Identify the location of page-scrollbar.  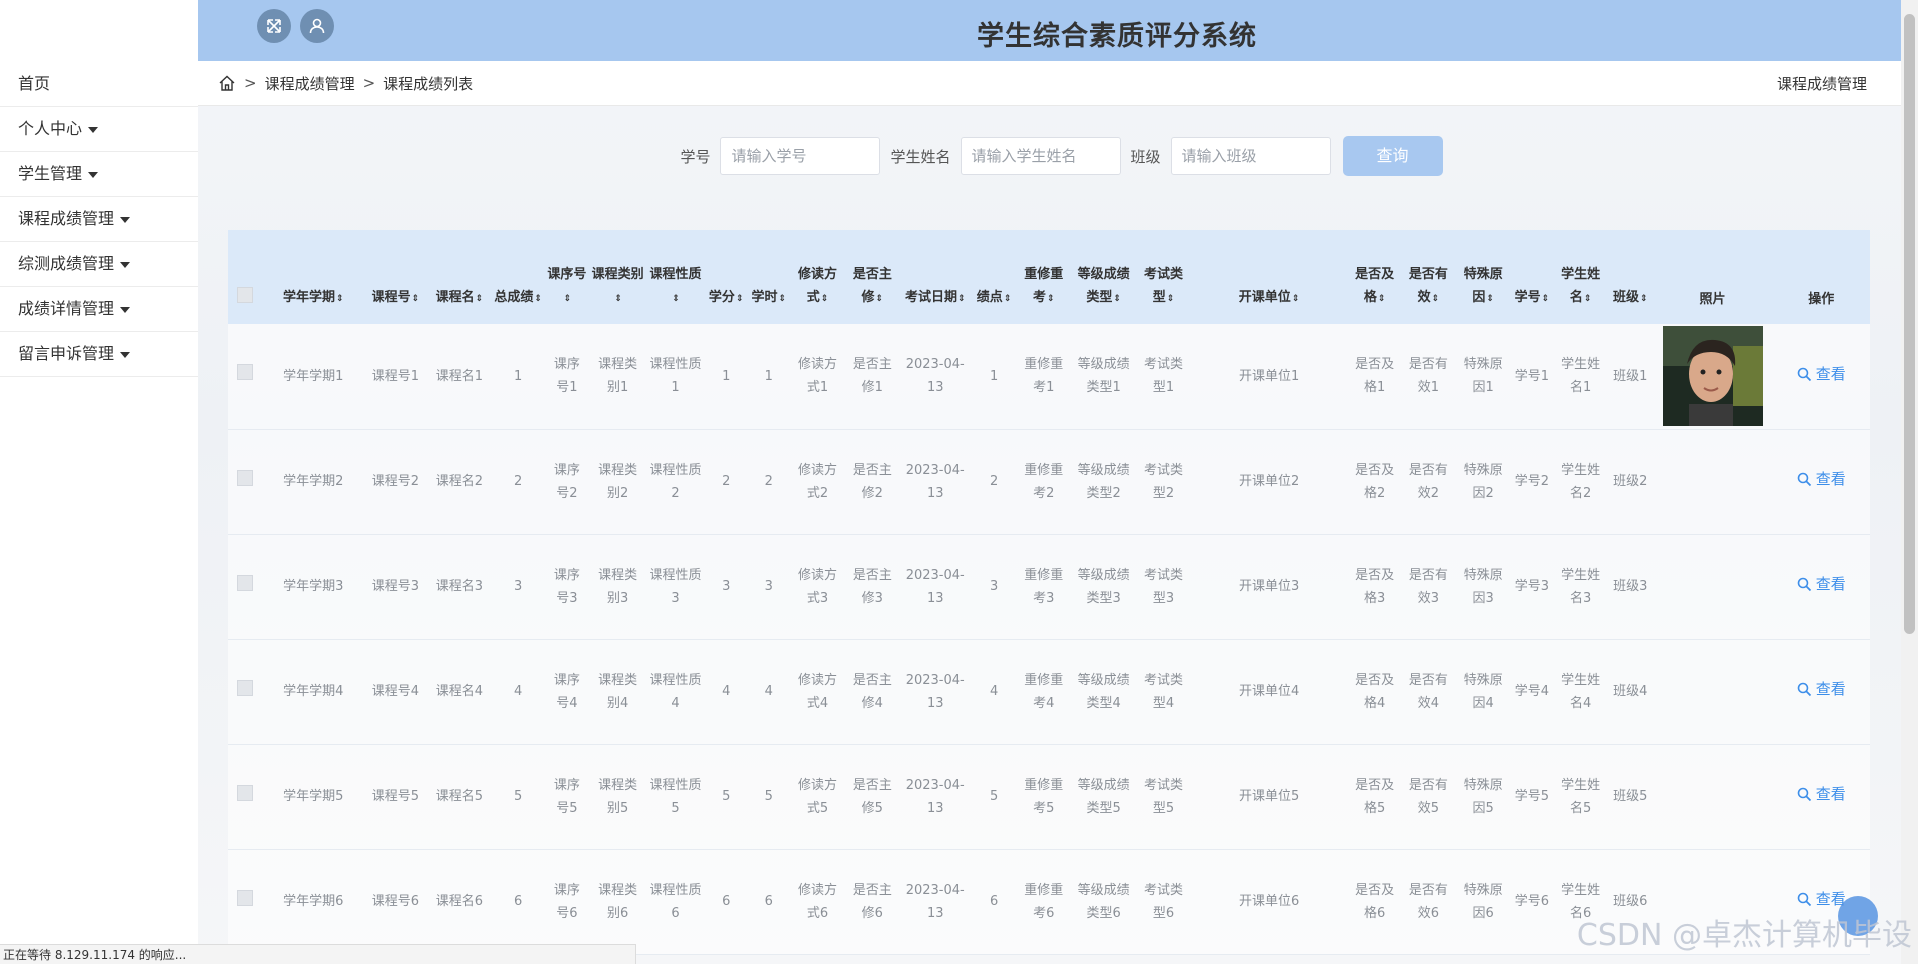
(1909, 482).